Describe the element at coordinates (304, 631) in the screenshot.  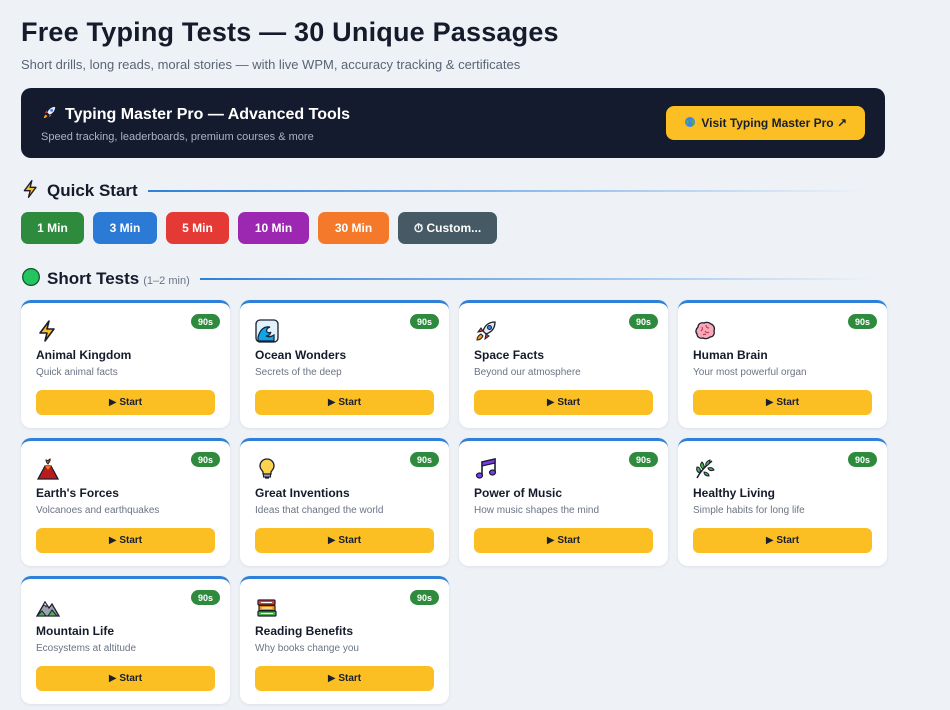
I see `card-title: Reading Benefits` at that location.